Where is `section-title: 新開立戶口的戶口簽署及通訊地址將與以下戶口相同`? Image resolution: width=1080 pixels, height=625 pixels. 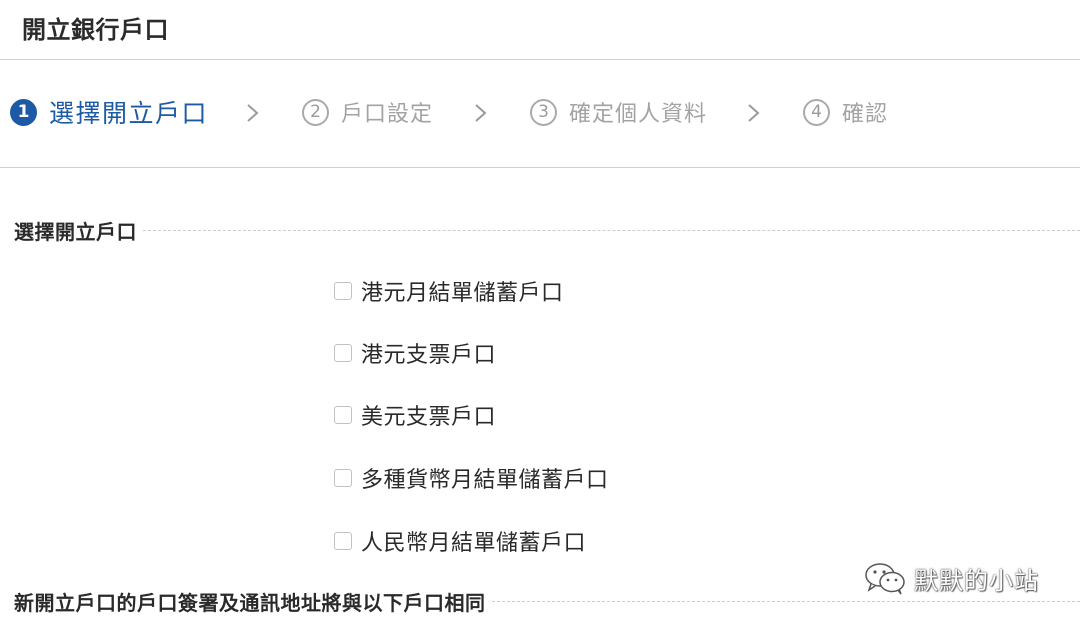 section-title: 新開立戶口的戶口簽署及通訊地址將與以下戶口相同 is located at coordinates (250, 602).